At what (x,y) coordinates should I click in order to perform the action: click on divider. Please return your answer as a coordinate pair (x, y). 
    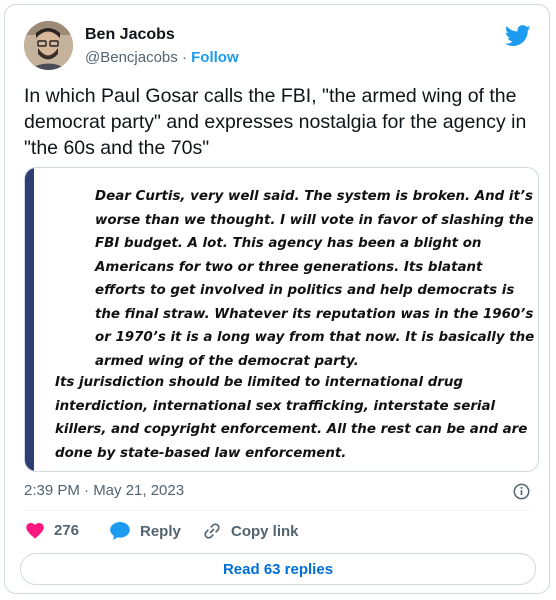
    Looking at the image, I should click on (277, 510).